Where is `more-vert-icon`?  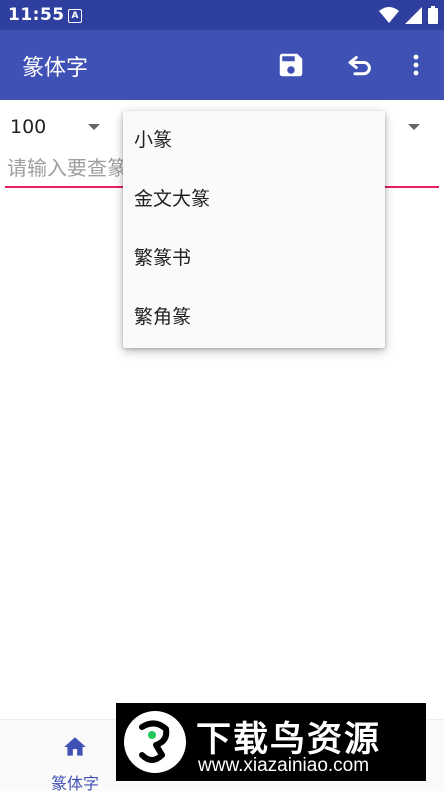
more-vert-icon is located at coordinates (416, 65).